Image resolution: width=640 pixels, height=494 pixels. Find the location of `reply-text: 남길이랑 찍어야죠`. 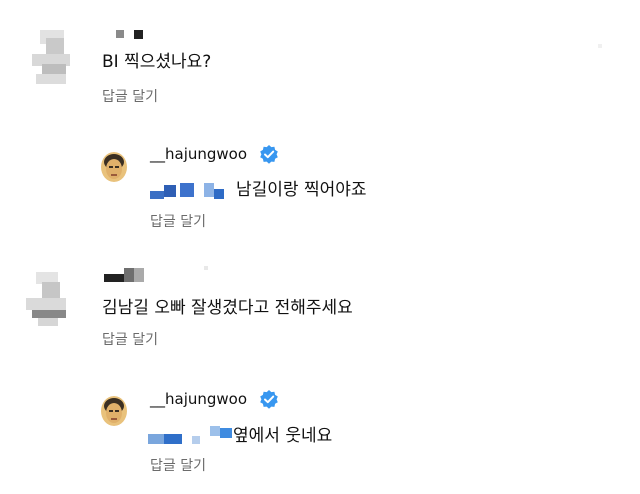

reply-text: 남길이랑 찍어야죠 is located at coordinates (301, 190).